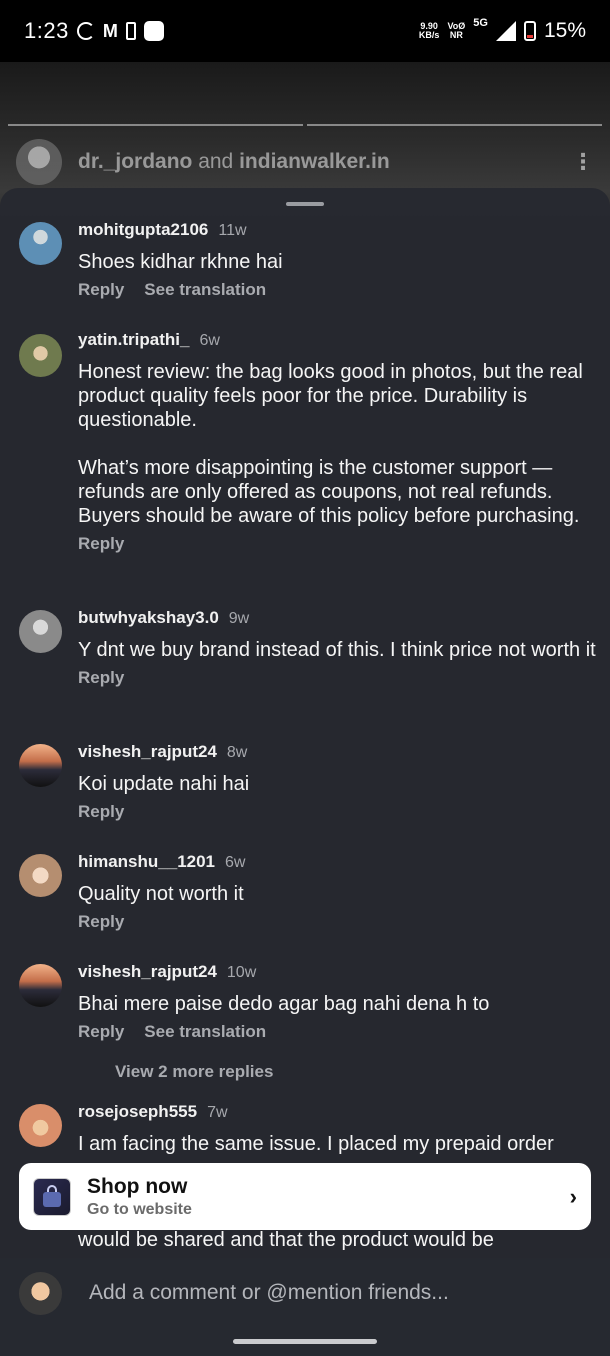 Image resolution: width=610 pixels, height=1356 pixels. I want to click on comment-header: butwhyakshay3.0 9w, so click(342, 621).